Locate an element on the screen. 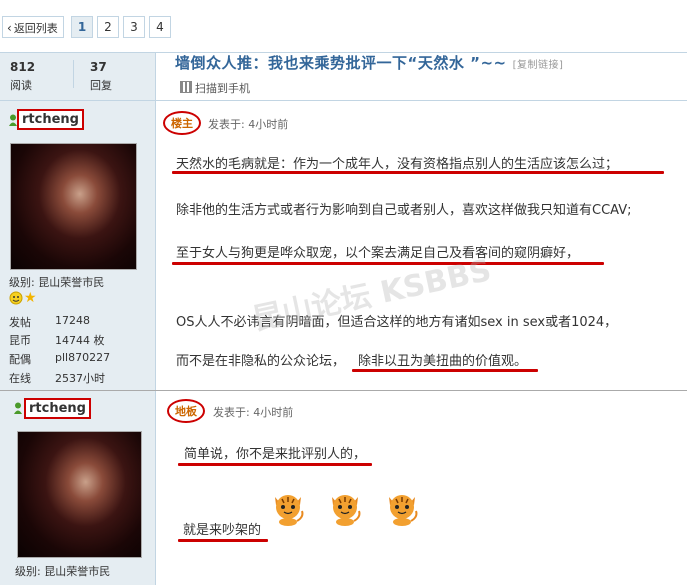  smile-icon is located at coordinates (16, 299).